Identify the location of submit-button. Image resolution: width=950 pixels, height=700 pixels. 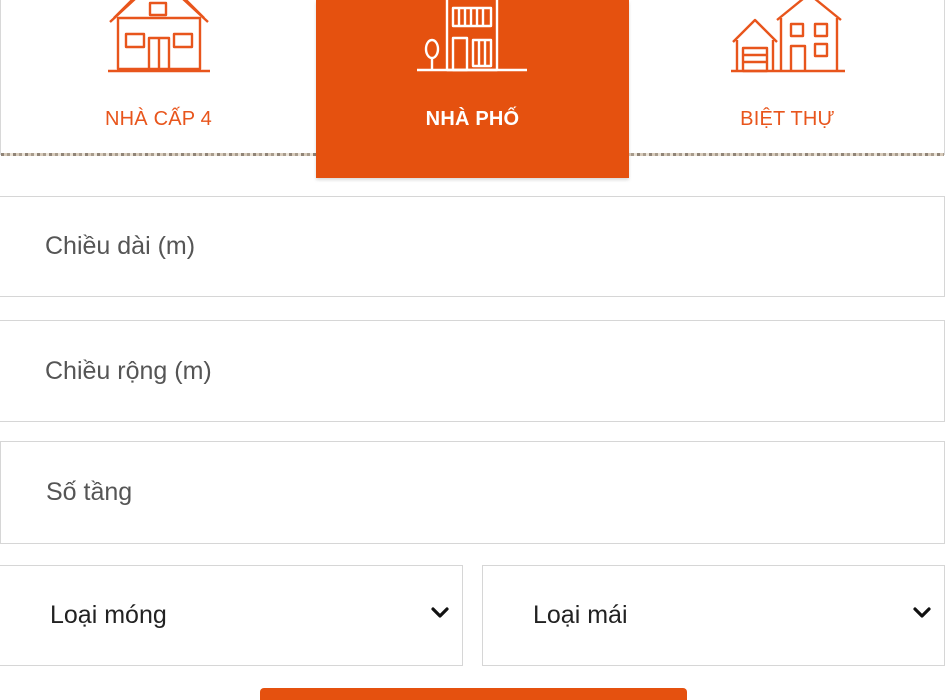
(473, 694).